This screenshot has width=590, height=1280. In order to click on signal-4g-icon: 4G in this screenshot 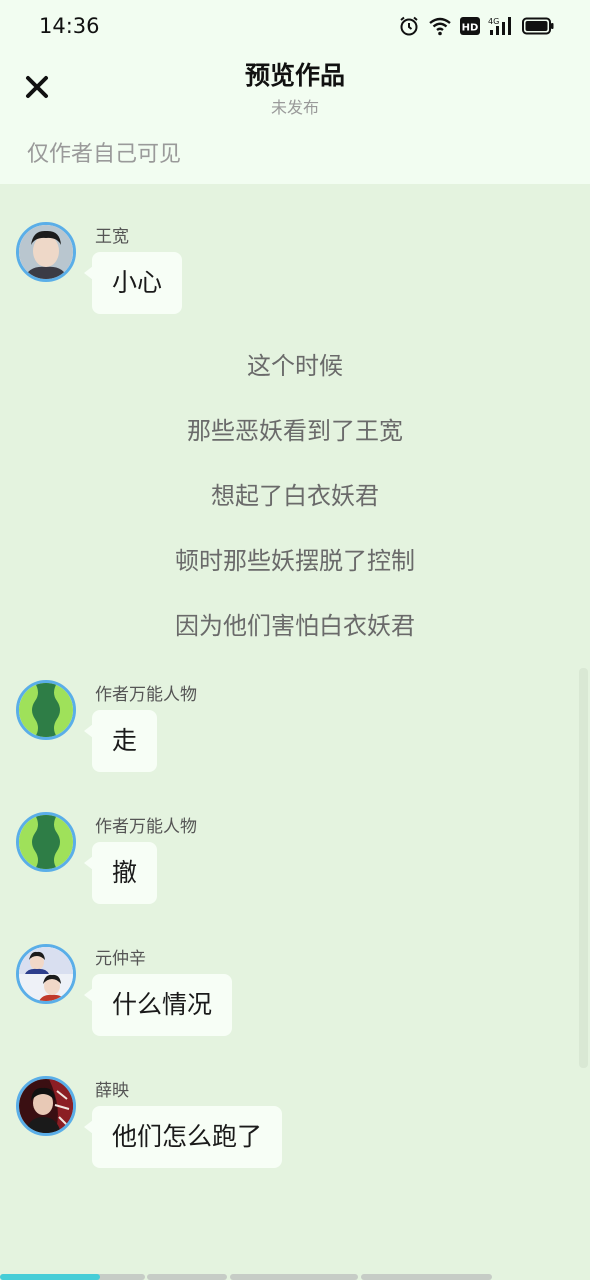, I will do `click(501, 26)`.